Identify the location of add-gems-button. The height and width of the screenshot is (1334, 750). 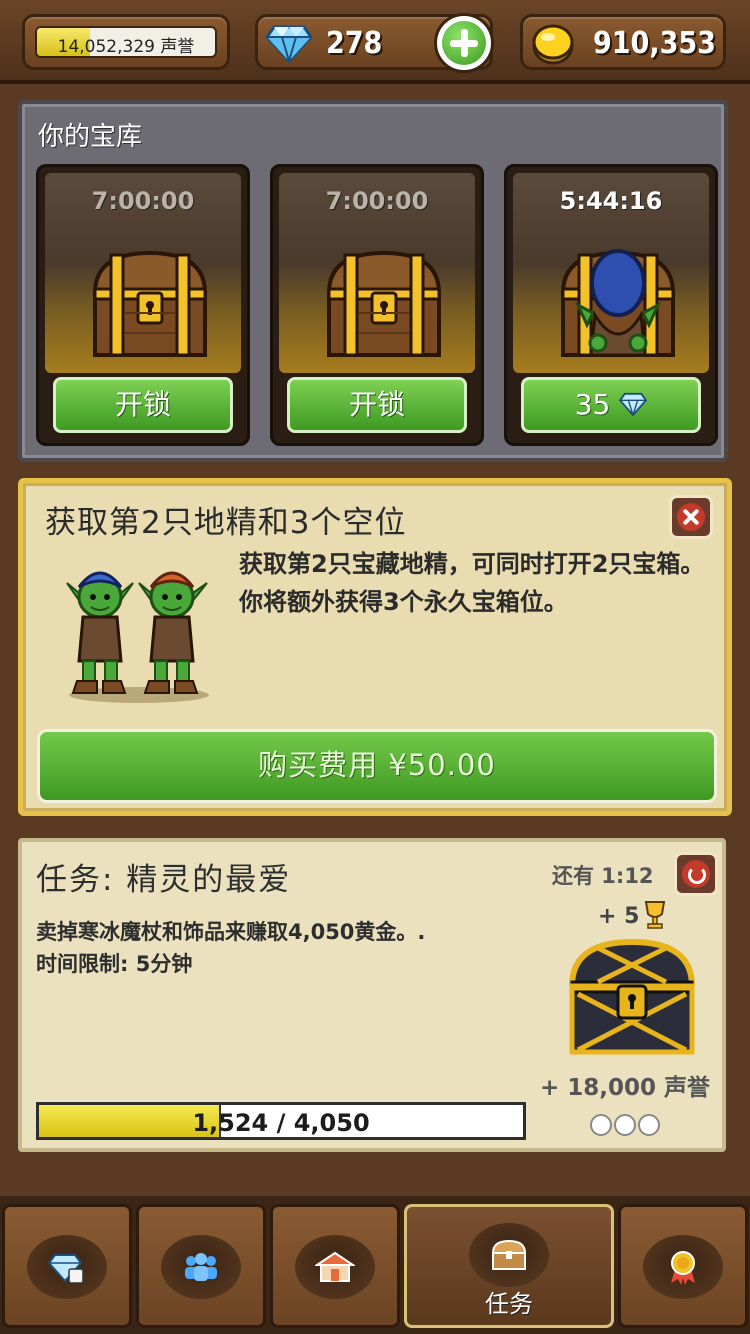
(464, 43).